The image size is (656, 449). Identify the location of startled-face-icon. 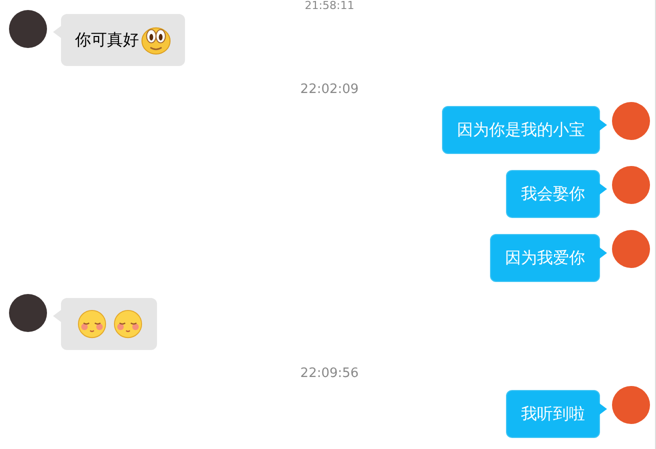
(156, 40).